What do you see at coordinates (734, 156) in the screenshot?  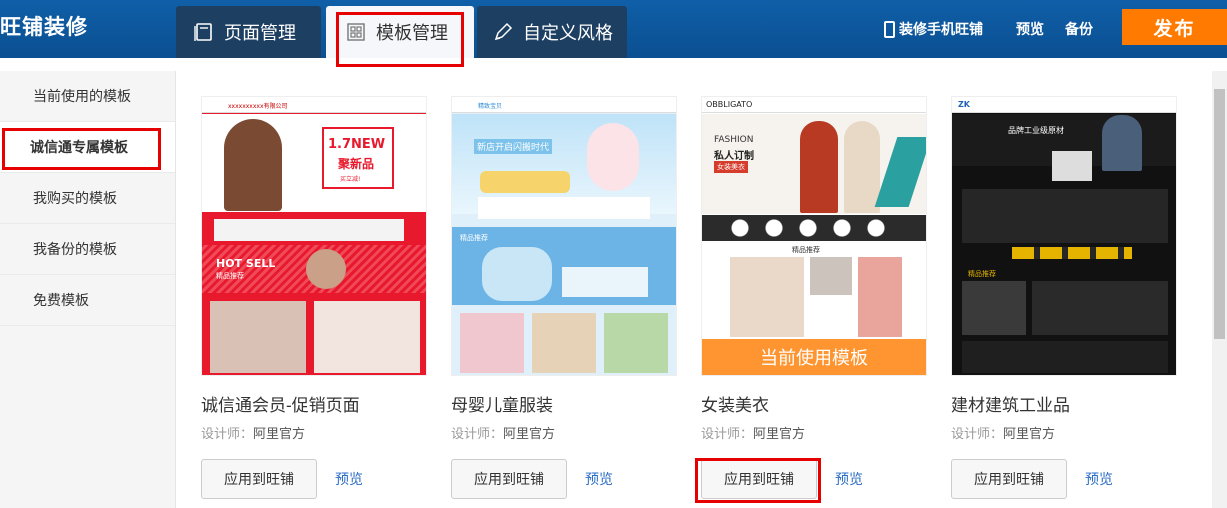 I see `thumb-sub: 私人订制` at bounding box center [734, 156].